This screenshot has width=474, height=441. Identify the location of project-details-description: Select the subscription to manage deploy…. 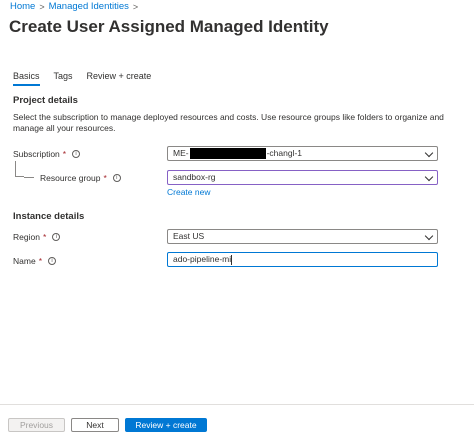
(228, 122).